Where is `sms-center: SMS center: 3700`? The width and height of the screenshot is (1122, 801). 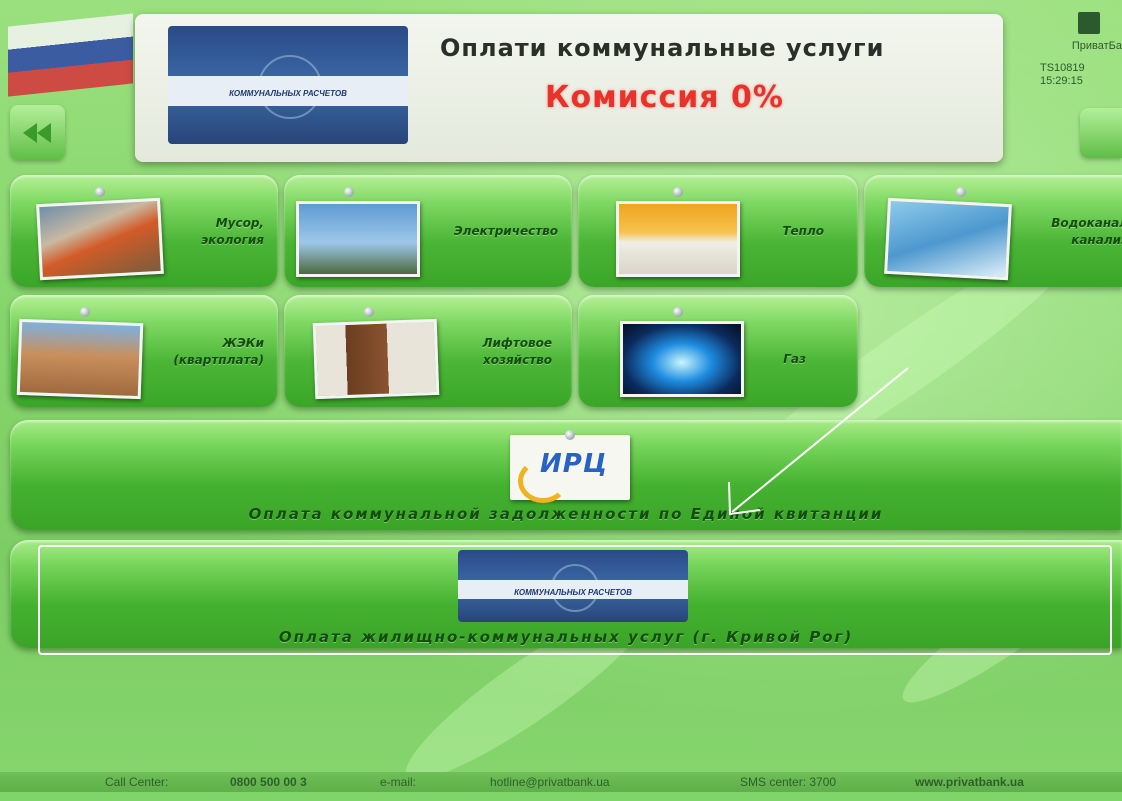 sms-center: SMS center: 3700 is located at coordinates (788, 782).